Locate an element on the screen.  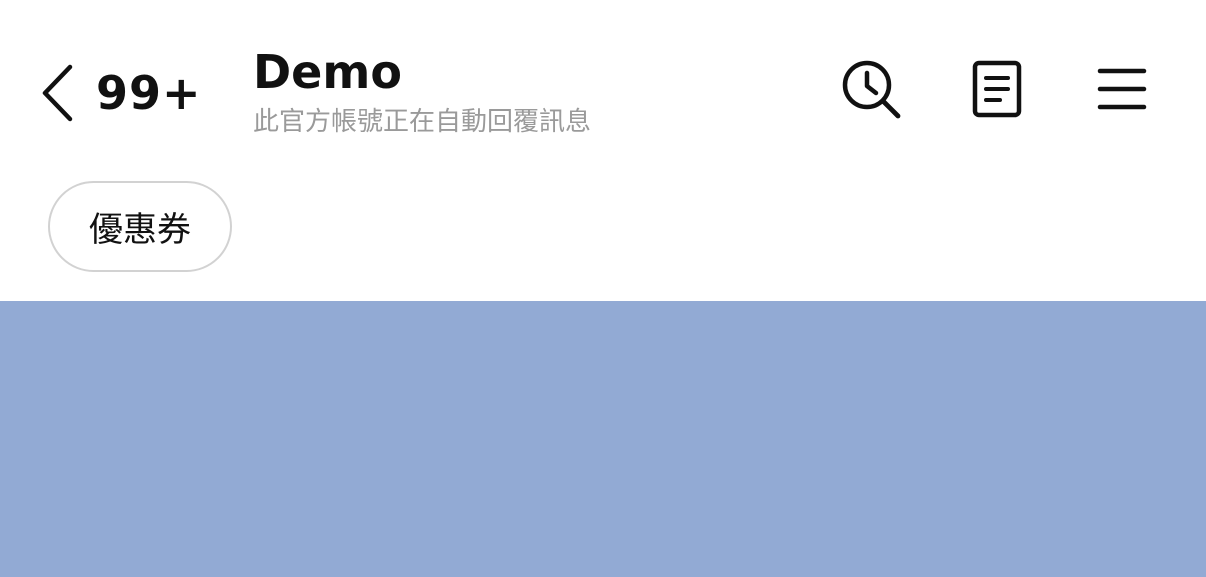
quick-reply-coupon: 優惠券 is located at coordinates (140, 226).